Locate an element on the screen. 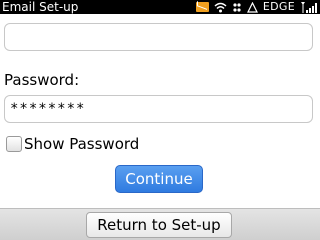  continue-button: Continue is located at coordinates (159, 179).